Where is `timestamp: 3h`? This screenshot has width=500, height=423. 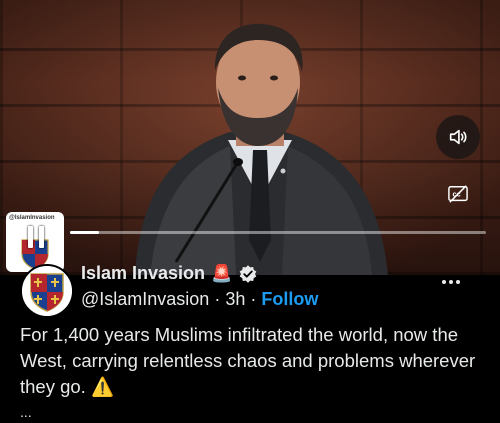 timestamp: 3h is located at coordinates (235, 299).